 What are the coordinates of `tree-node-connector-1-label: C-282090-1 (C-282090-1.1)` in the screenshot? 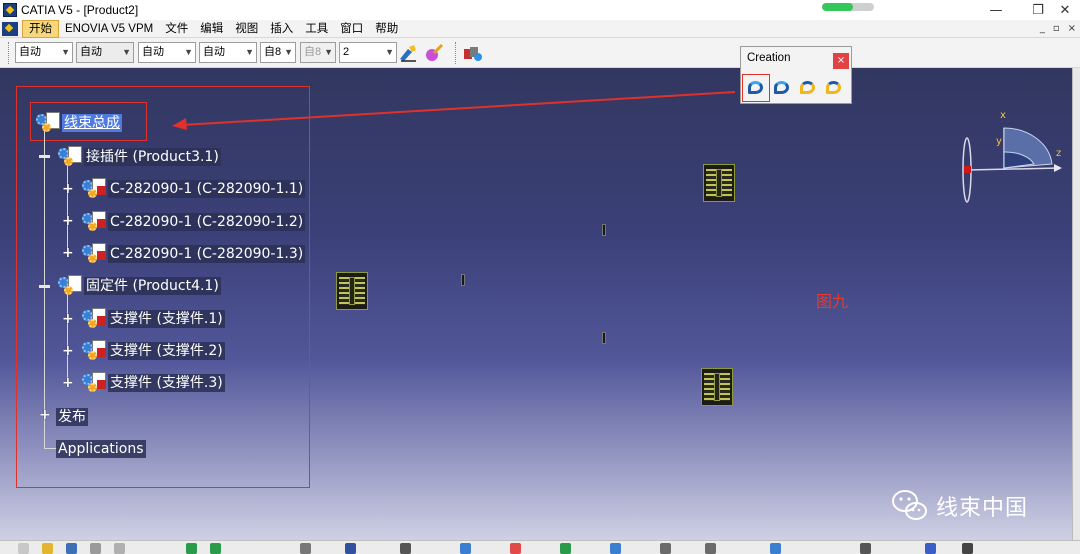 It's located at (207, 189).